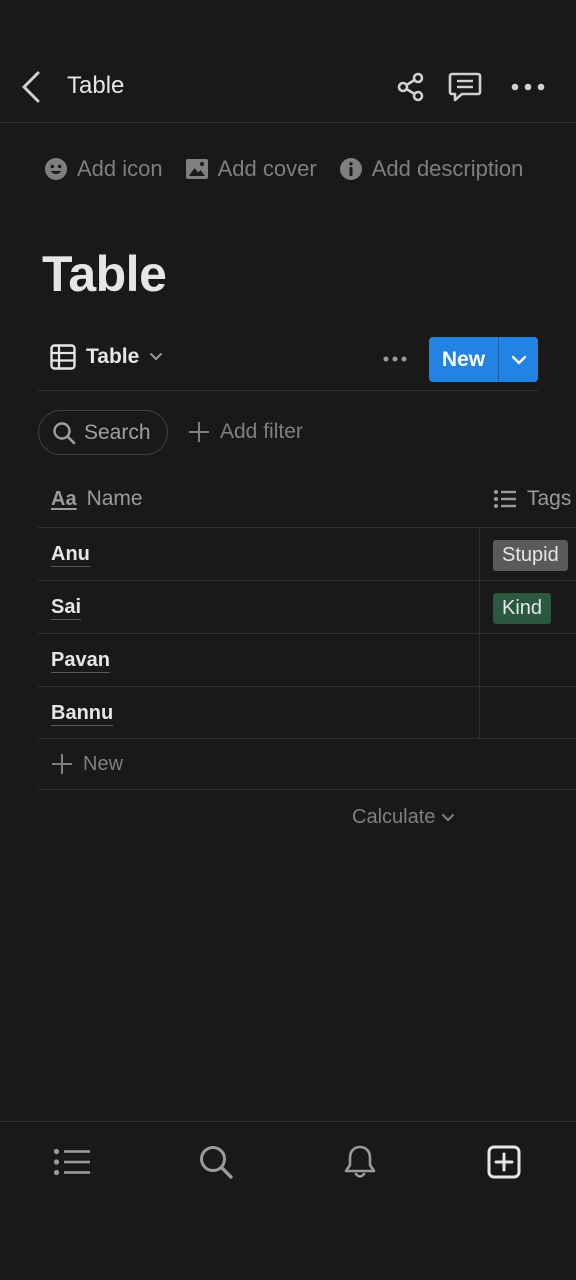 The image size is (576, 1280). What do you see at coordinates (288, 87) in the screenshot?
I see `top-bar: Table` at bounding box center [288, 87].